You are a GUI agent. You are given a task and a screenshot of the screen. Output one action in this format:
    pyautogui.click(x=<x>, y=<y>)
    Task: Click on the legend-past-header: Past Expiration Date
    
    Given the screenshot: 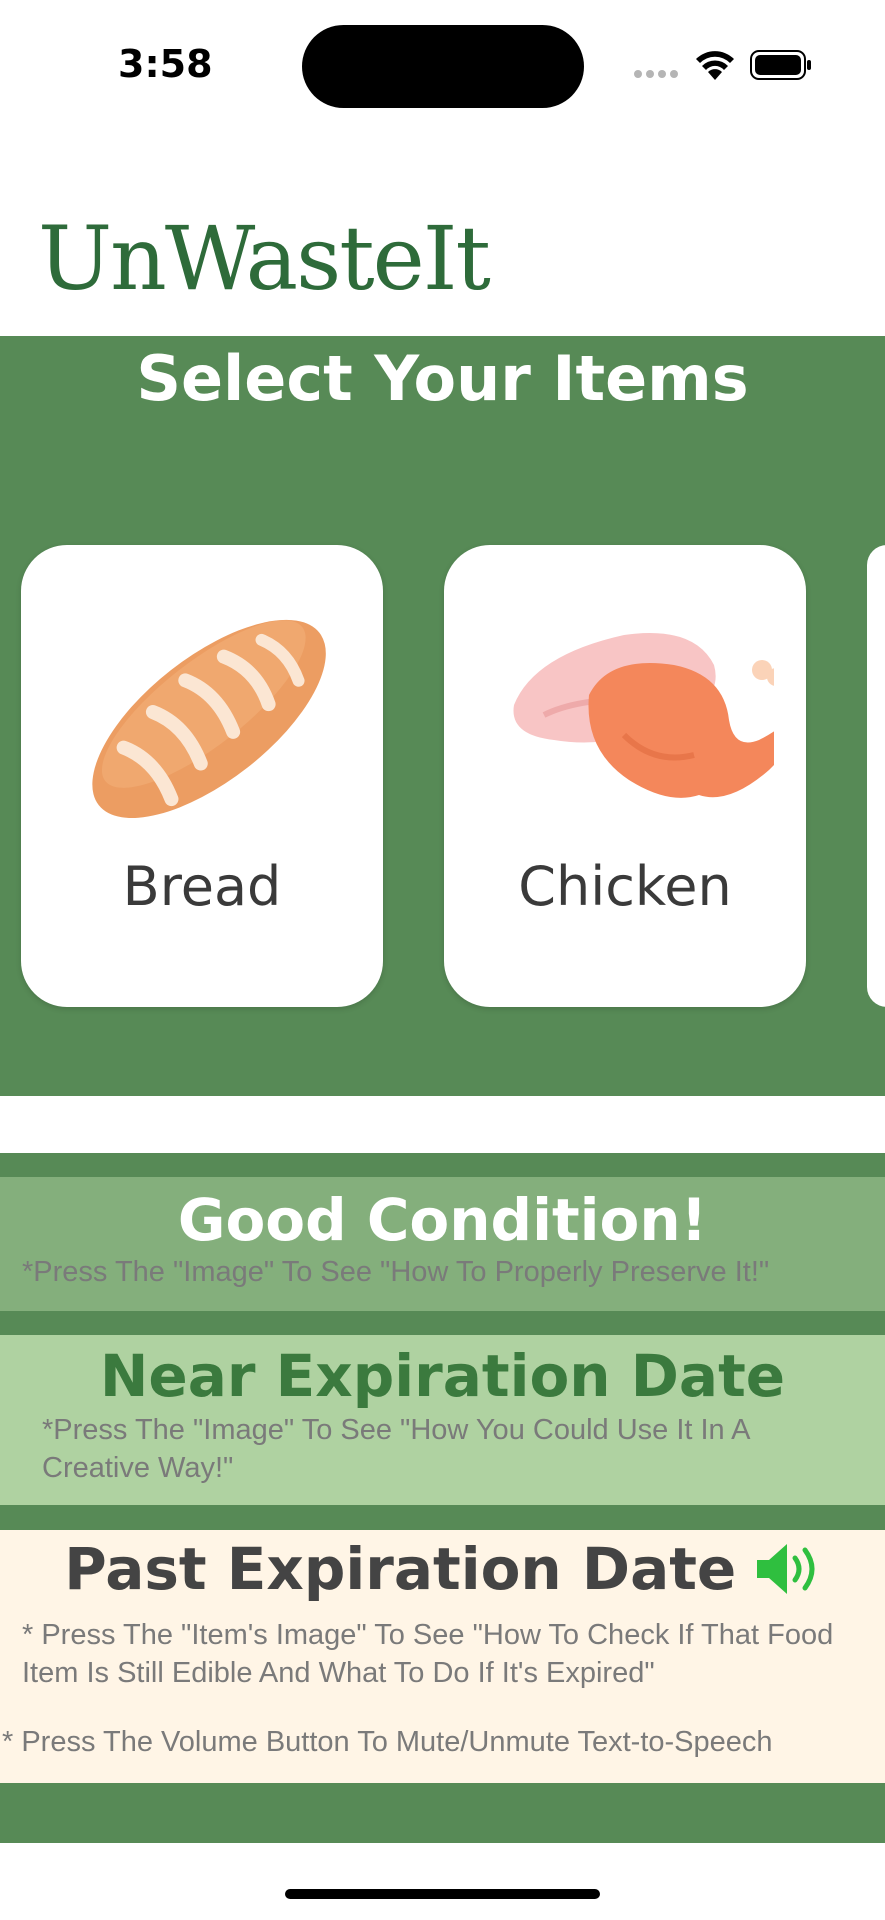 What is the action you would take?
    pyautogui.click(x=442, y=1569)
    